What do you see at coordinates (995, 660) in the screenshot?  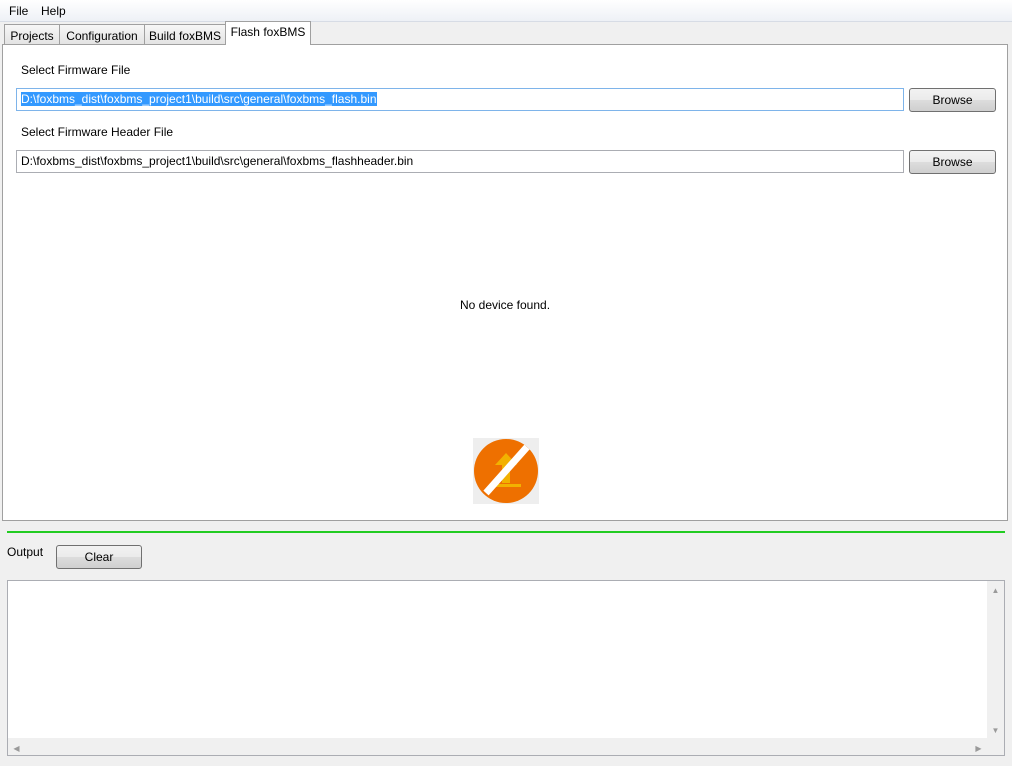 I see `vertical-scrollbar` at bounding box center [995, 660].